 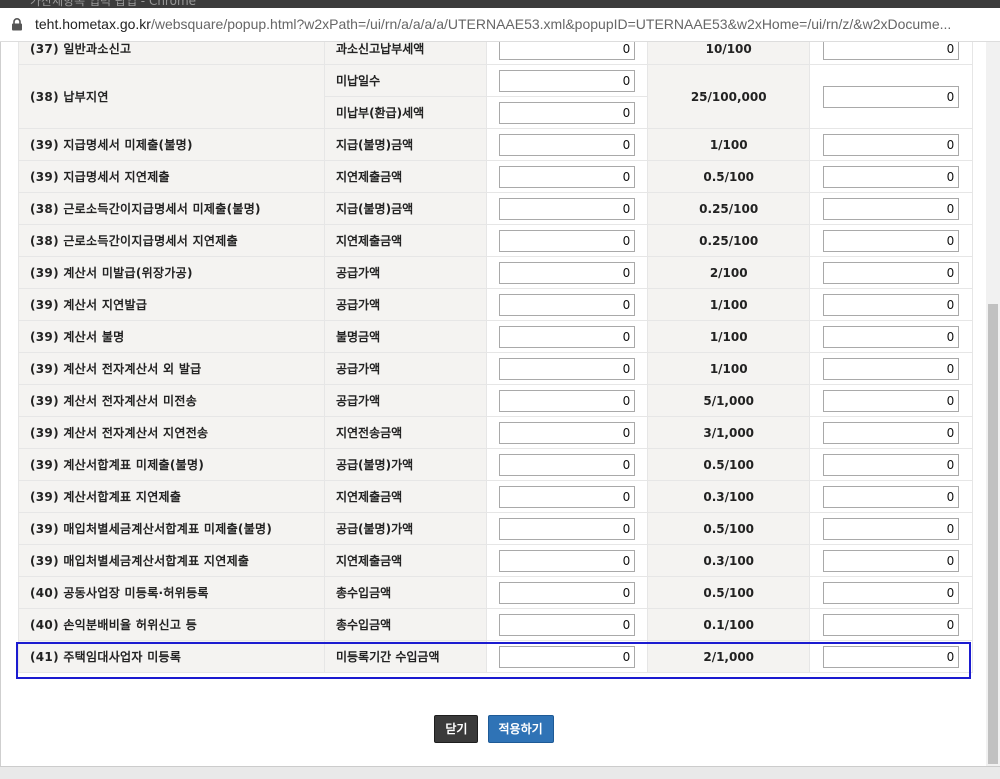 I want to click on rate-value: 0.25/100, so click(x=728, y=208).